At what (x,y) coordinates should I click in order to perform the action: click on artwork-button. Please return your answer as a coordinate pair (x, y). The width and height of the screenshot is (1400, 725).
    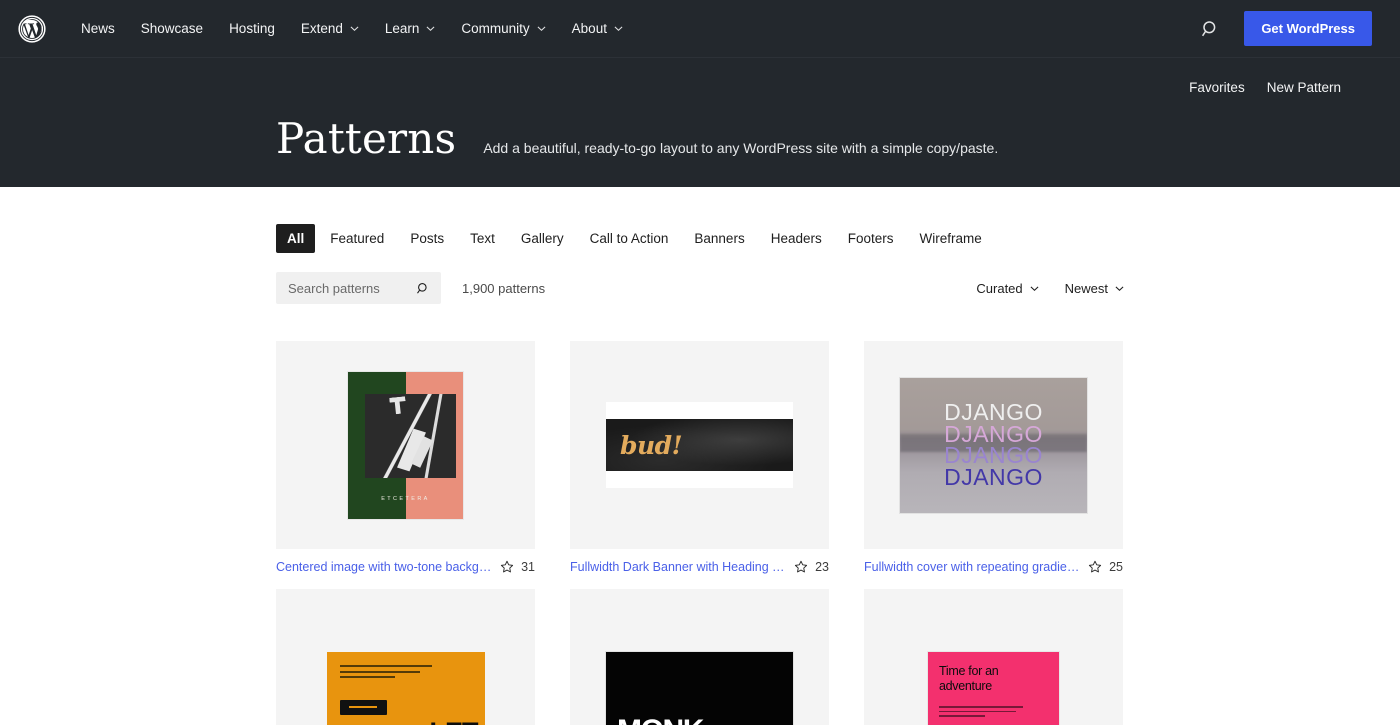
    Looking at the image, I should click on (363, 707).